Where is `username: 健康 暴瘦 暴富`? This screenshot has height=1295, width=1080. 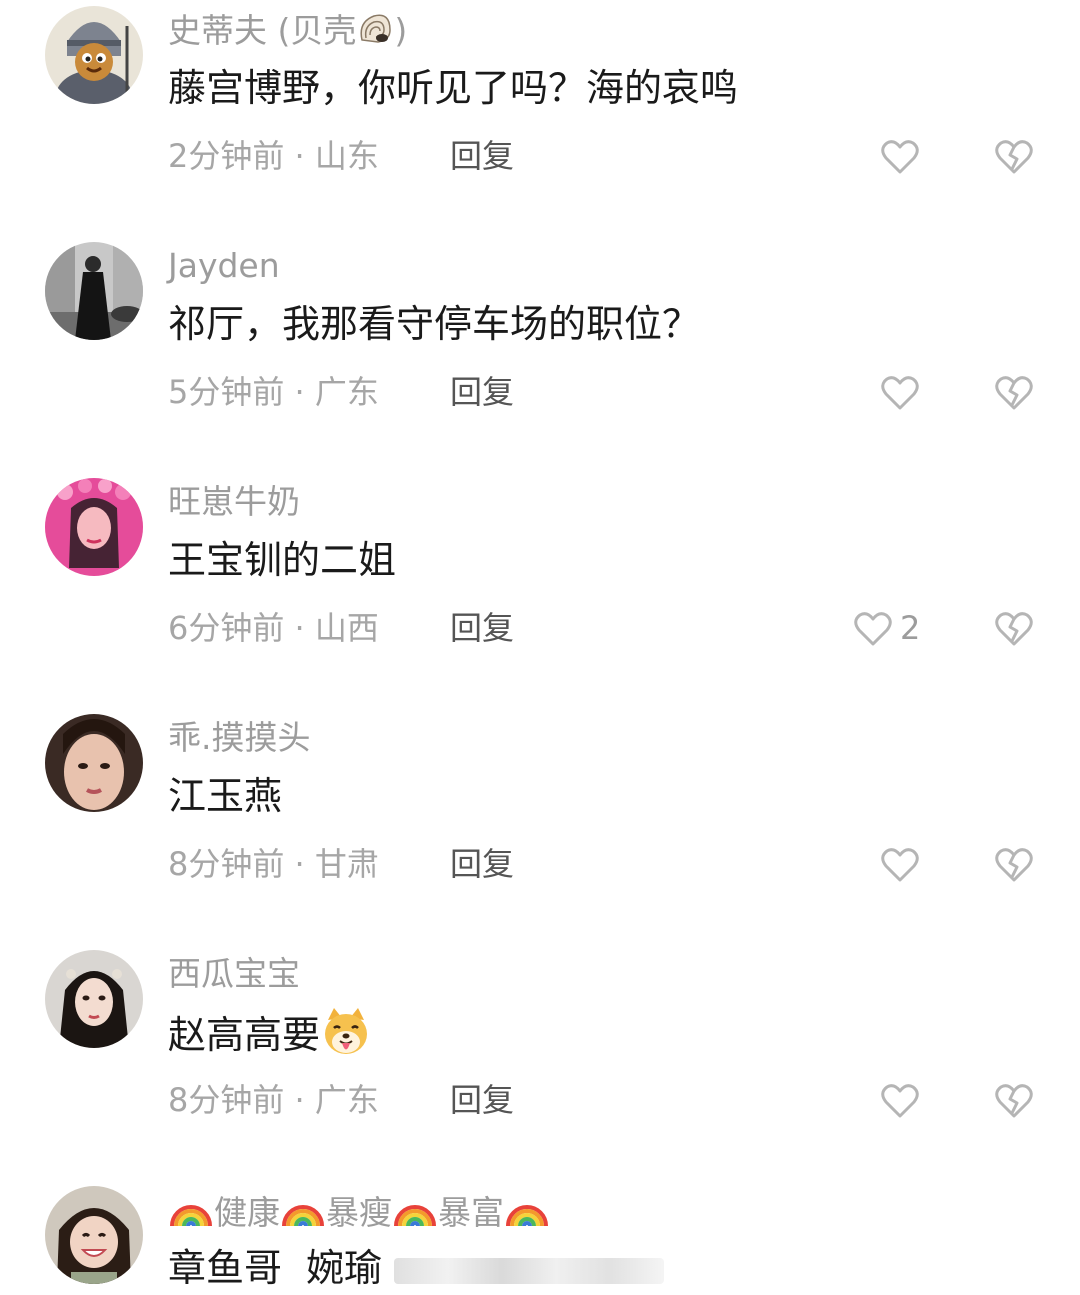
username: 健康 暴瘦 暴富 is located at coordinates (359, 1214).